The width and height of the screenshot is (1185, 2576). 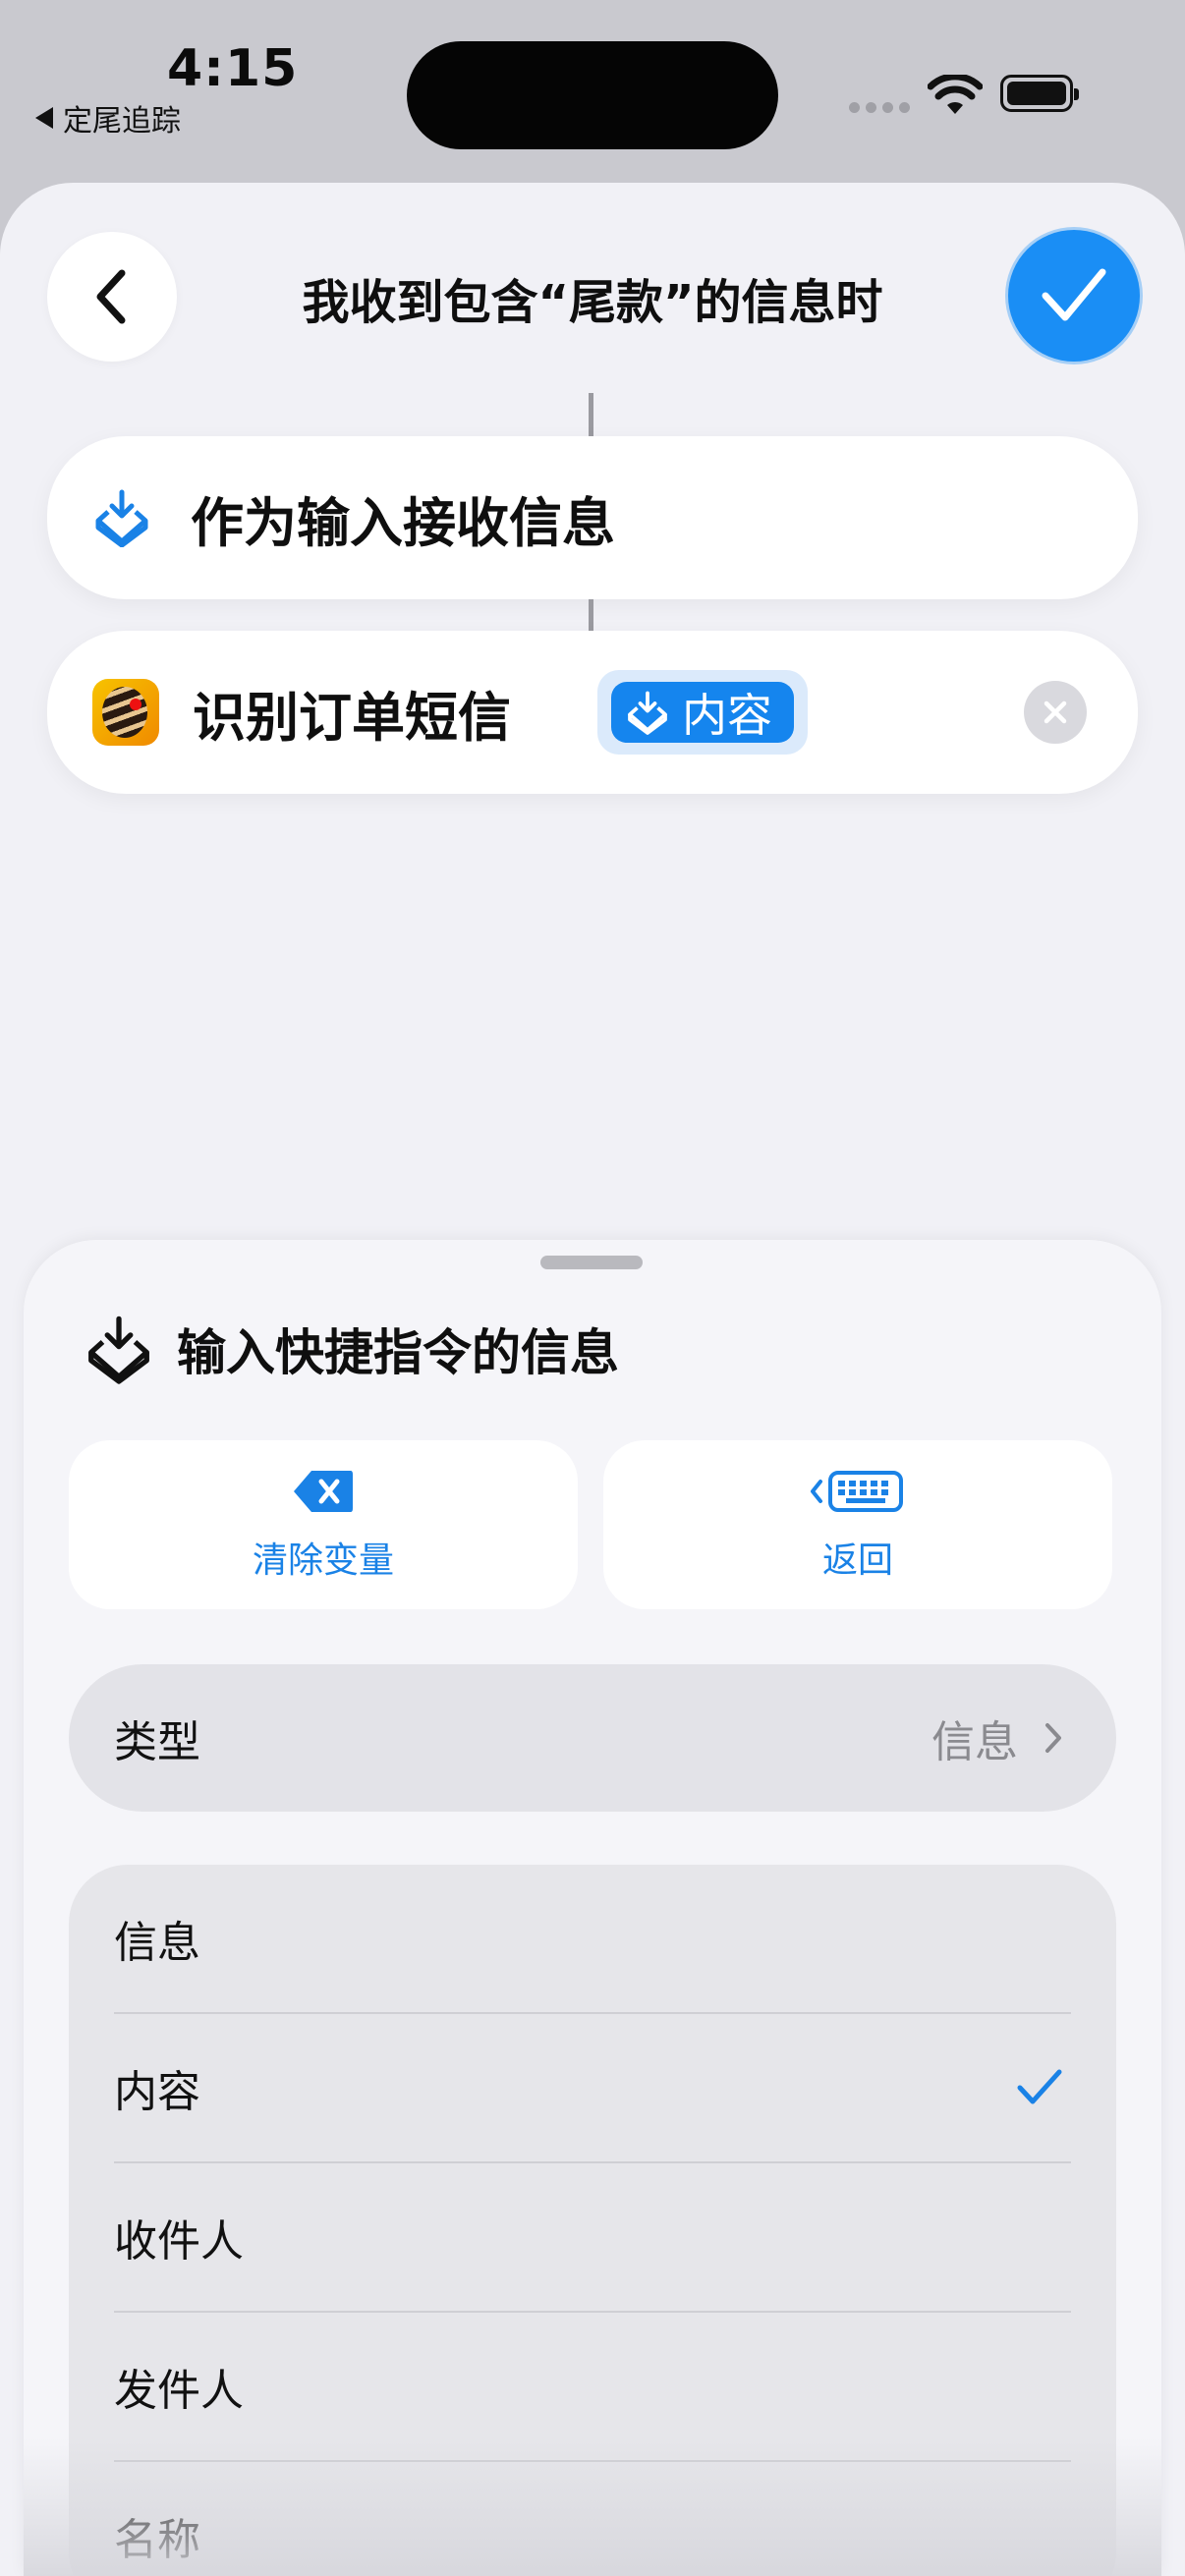 I want to click on list-item-label: 发件人, so click(x=179, y=2391).